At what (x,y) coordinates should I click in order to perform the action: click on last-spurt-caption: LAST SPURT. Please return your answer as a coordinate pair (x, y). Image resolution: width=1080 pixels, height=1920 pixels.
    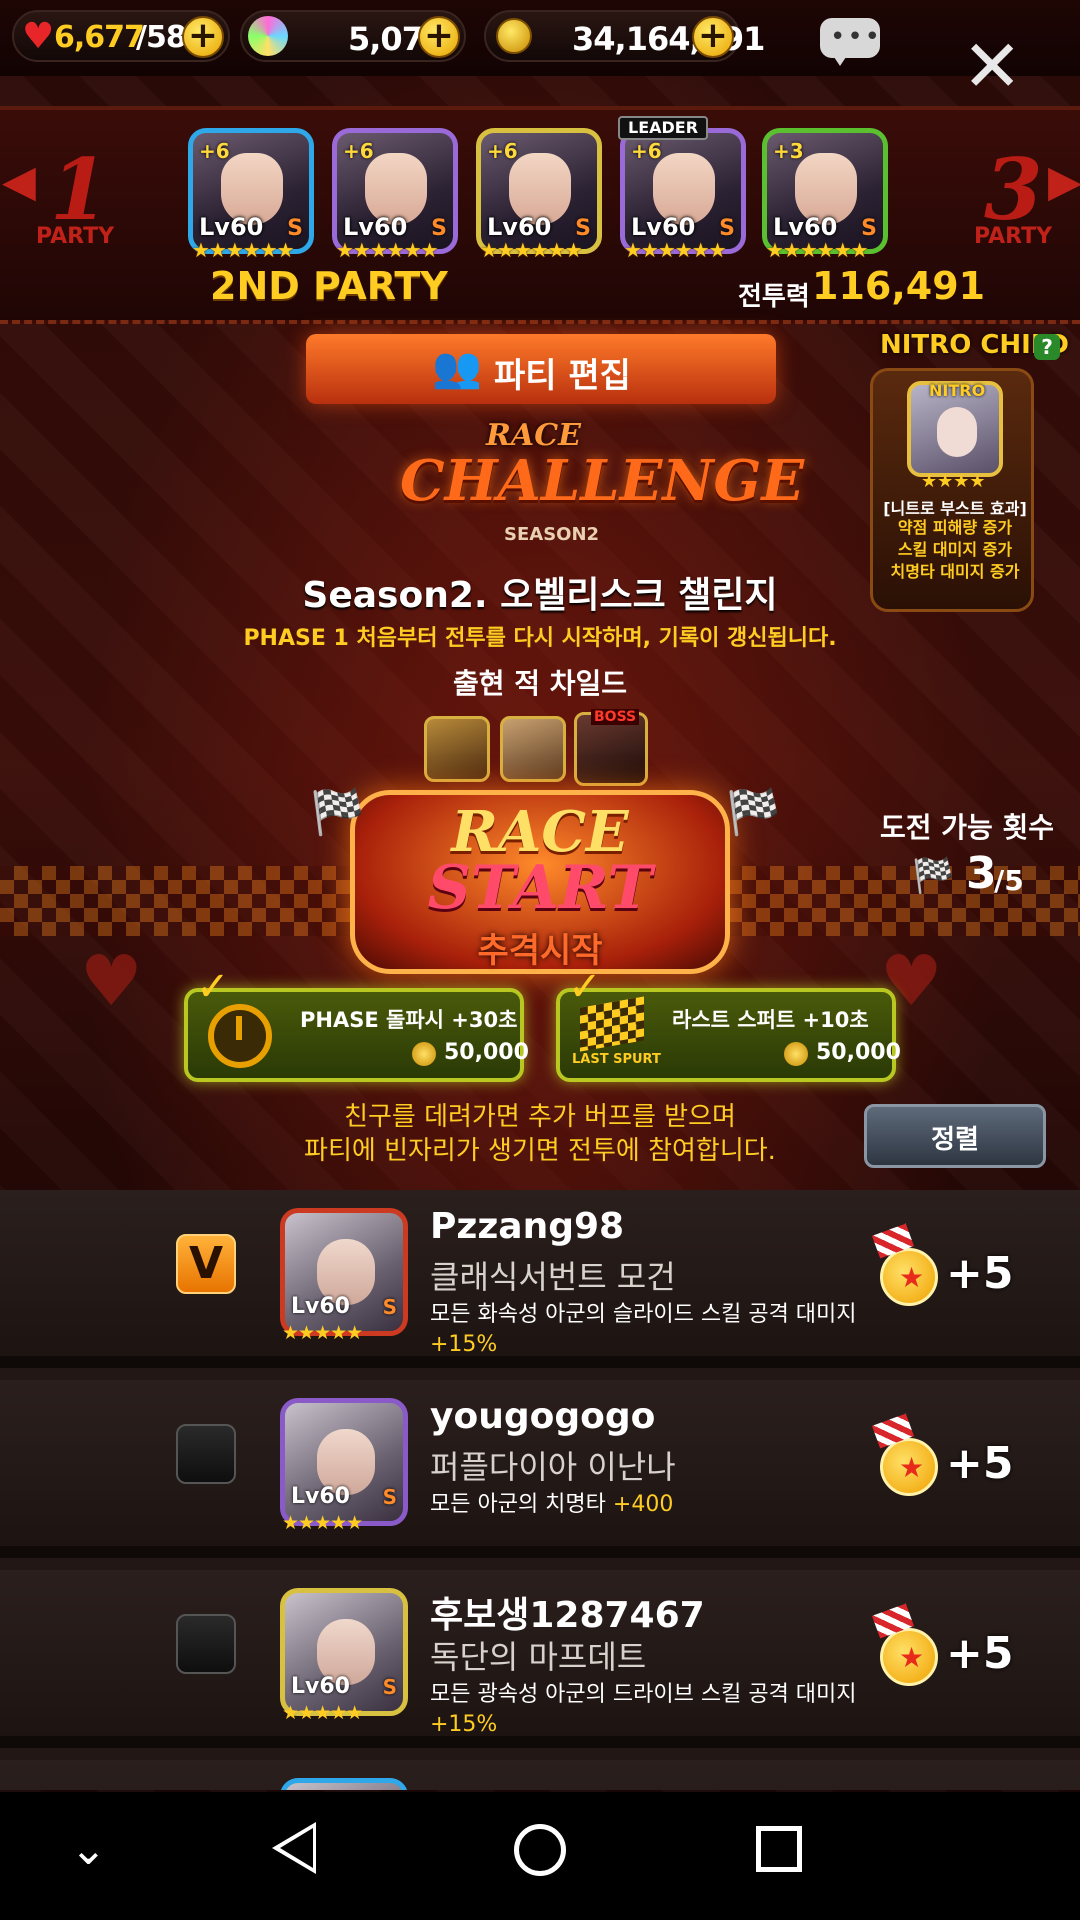
    Looking at the image, I should click on (616, 1059).